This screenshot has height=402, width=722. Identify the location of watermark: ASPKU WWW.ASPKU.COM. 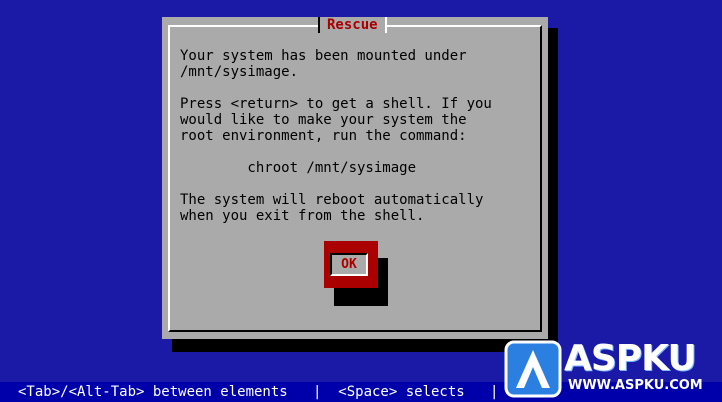
(613, 370).